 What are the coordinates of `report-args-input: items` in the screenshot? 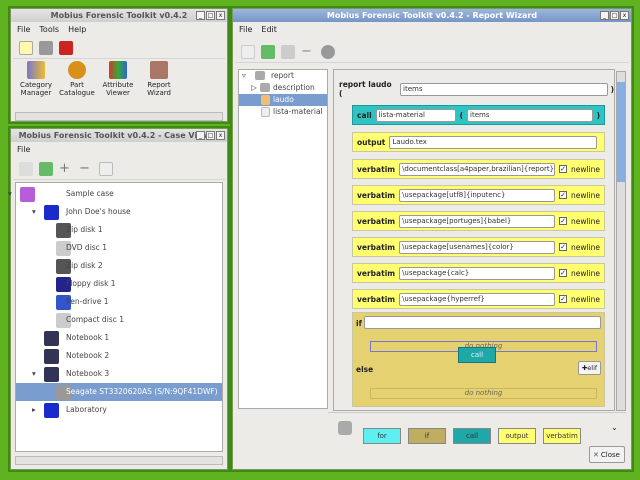 It's located at (504, 89).